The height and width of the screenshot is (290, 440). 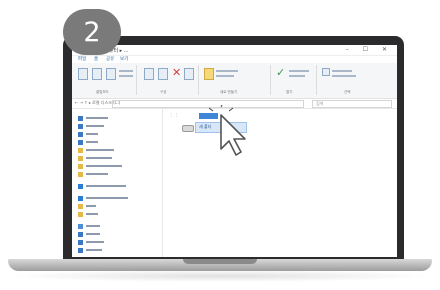 I want to click on ribbon-group-clipboard: 클립보드, so click(x=105, y=80).